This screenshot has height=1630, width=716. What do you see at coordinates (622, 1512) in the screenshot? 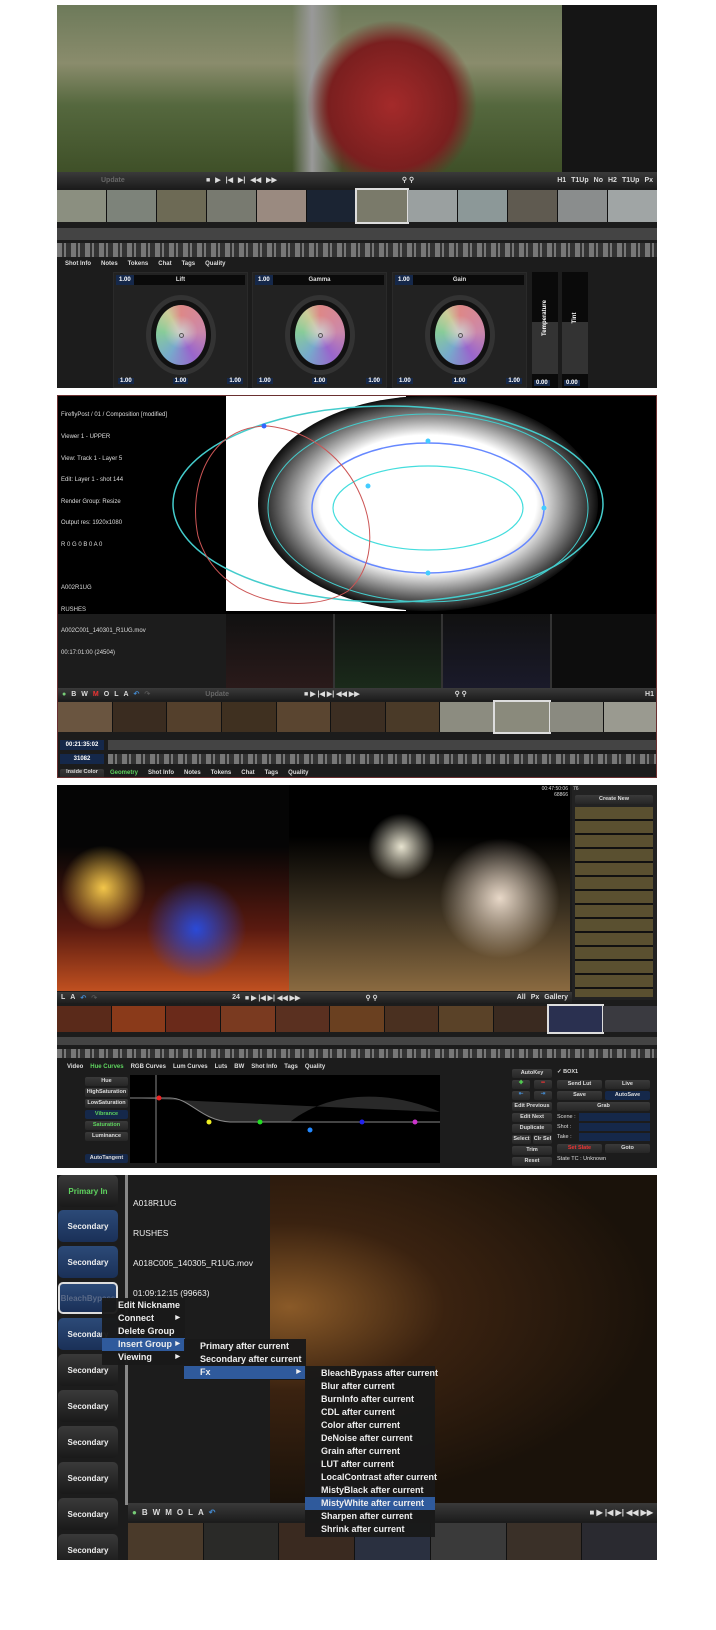
I see `transport-controls: ■ ▶ |◀ ▶| ◀◀ ▶▶` at bounding box center [622, 1512].